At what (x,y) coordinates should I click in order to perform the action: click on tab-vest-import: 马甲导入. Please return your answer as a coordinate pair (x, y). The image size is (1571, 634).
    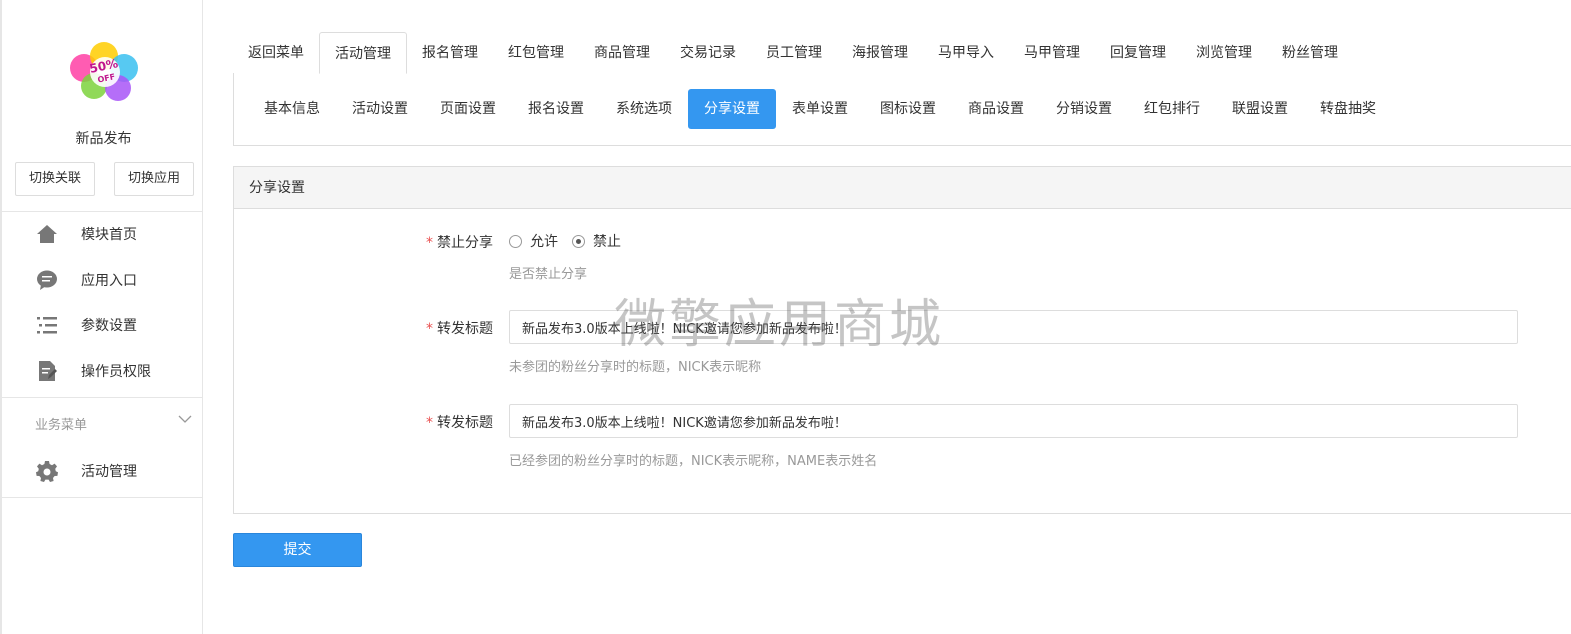
    Looking at the image, I should click on (966, 53).